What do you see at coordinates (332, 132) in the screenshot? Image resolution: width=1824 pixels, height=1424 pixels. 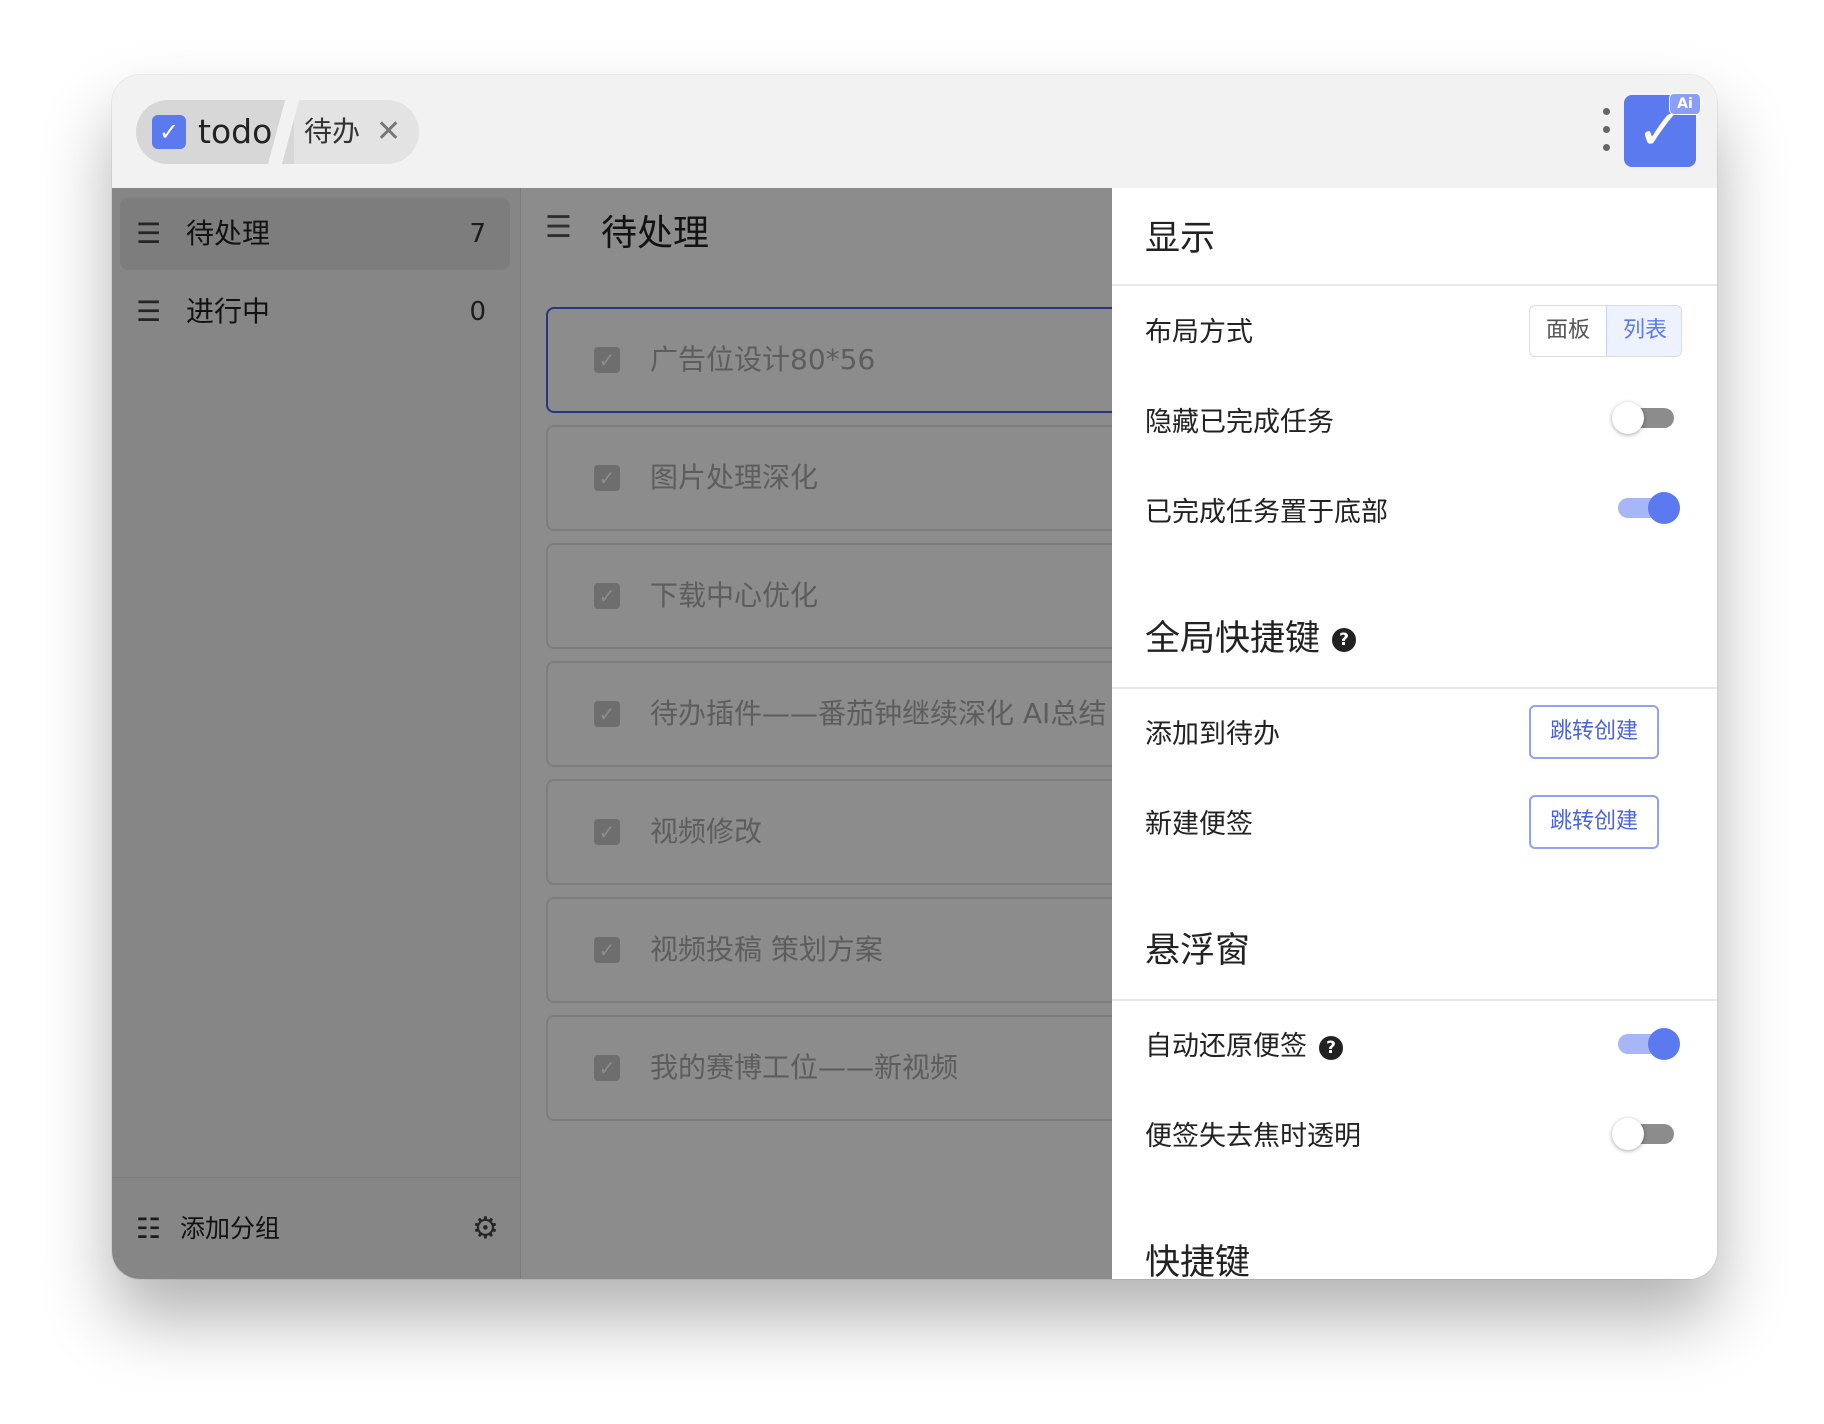 I see `tab-title: 待办` at bounding box center [332, 132].